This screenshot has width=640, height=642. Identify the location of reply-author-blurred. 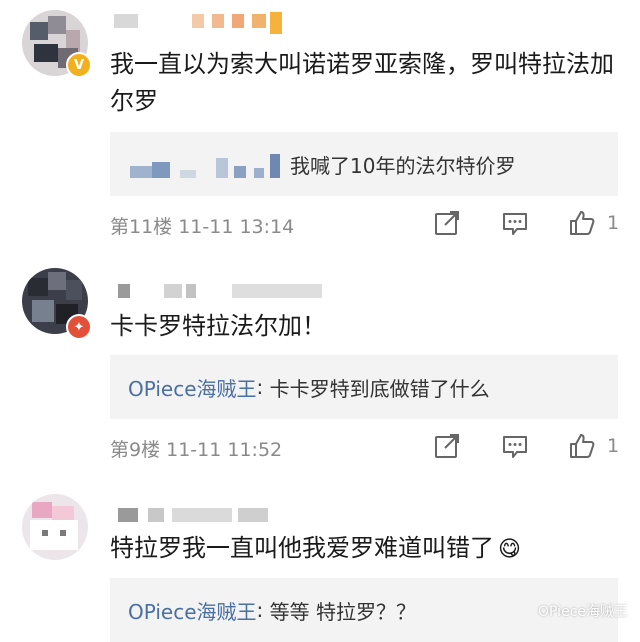
(209, 164).